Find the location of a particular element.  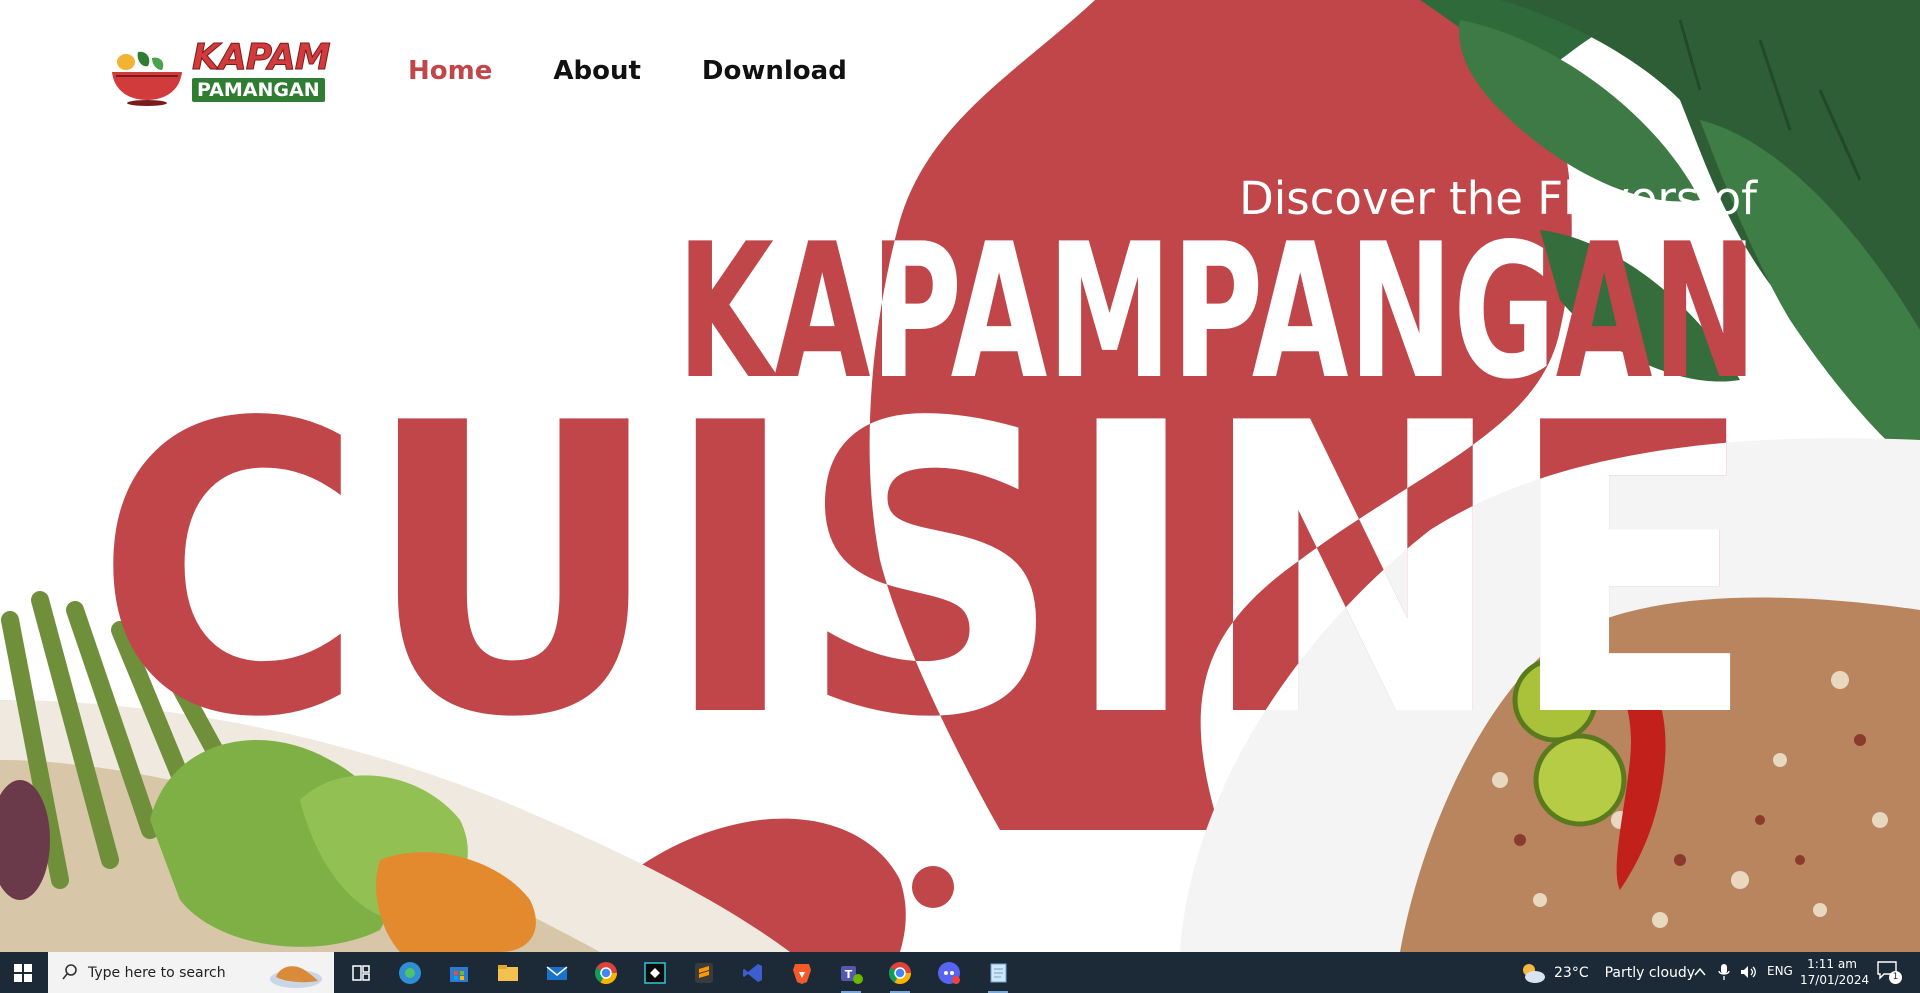

notification-center-button: 1 is located at coordinates (1890, 973).